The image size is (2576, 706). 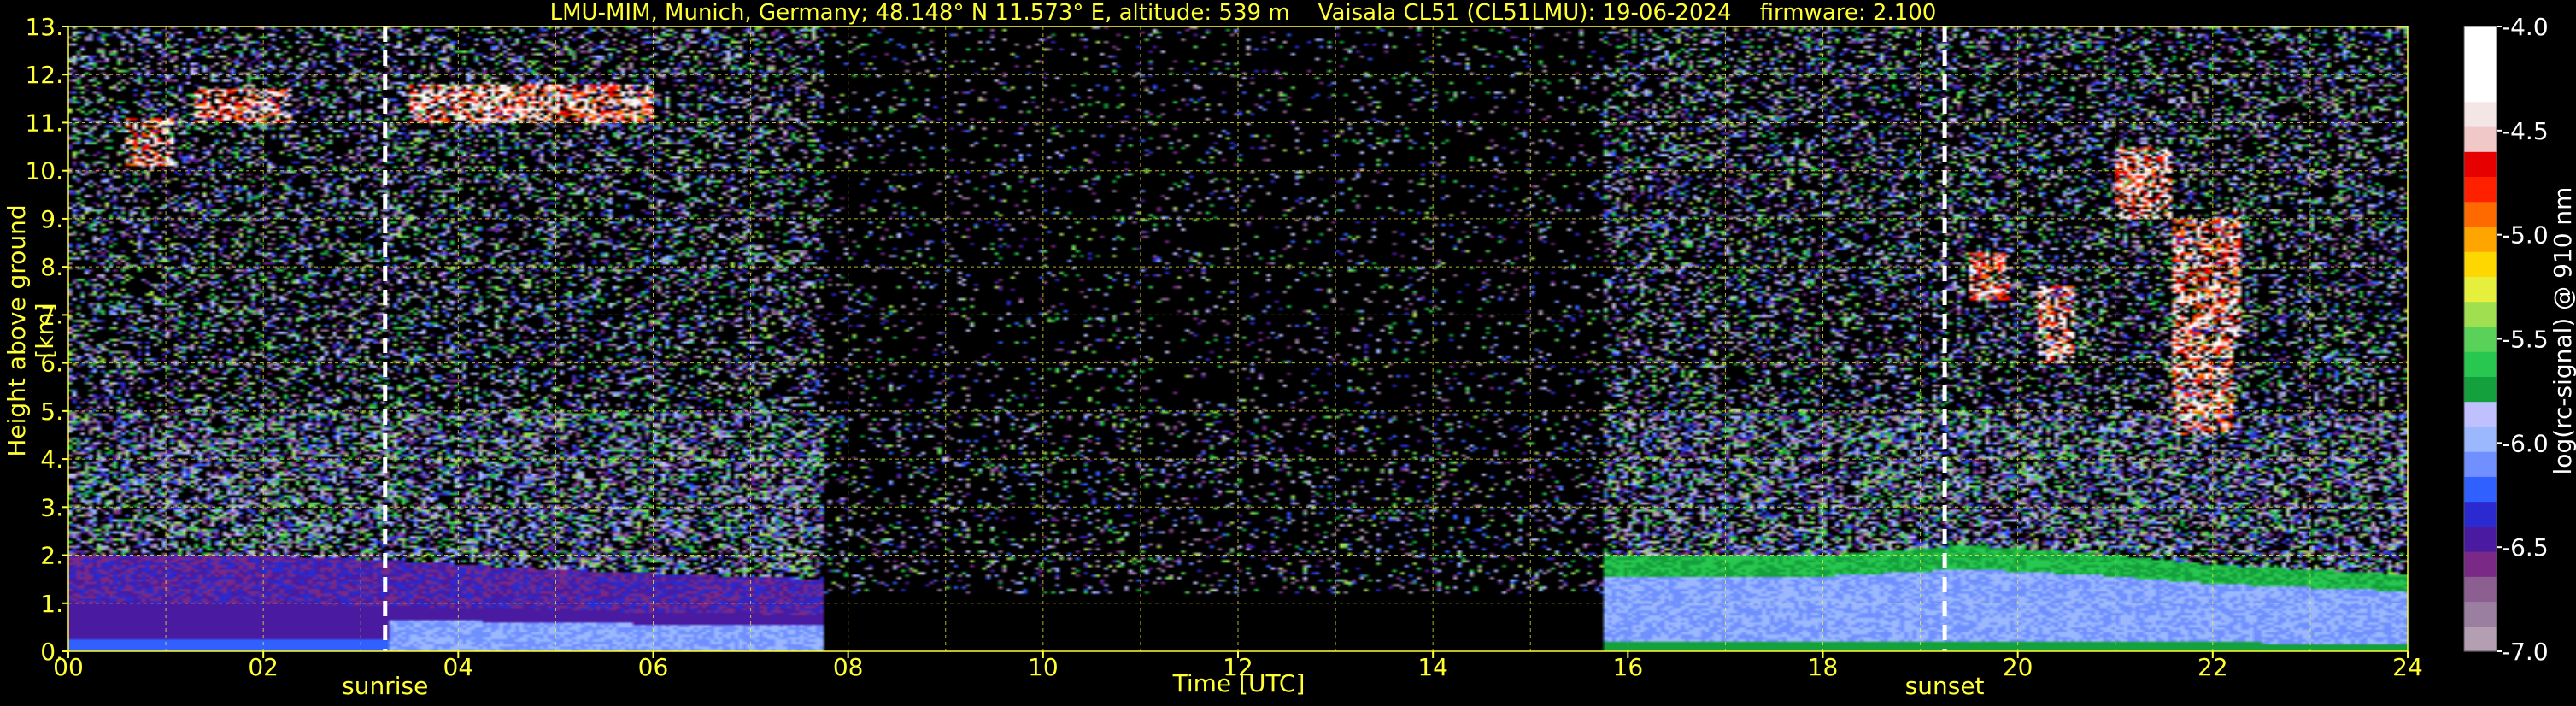 What do you see at coordinates (2213, 667) in the screenshot?
I see `x-tick-label: 22` at bounding box center [2213, 667].